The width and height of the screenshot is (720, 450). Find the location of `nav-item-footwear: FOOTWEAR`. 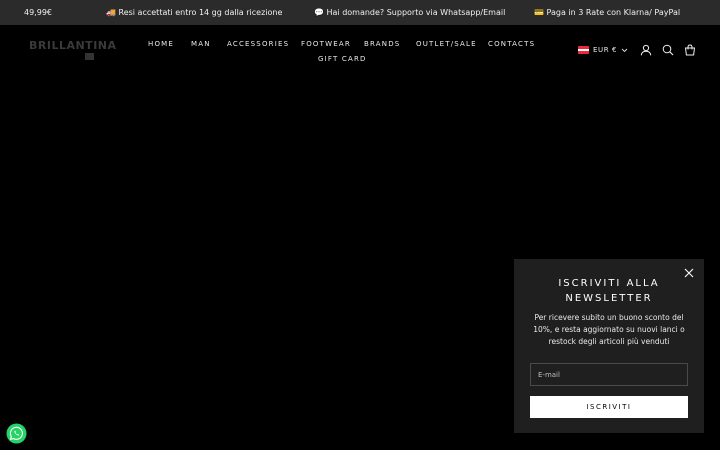

nav-item-footwear: FOOTWEAR is located at coordinates (326, 44).